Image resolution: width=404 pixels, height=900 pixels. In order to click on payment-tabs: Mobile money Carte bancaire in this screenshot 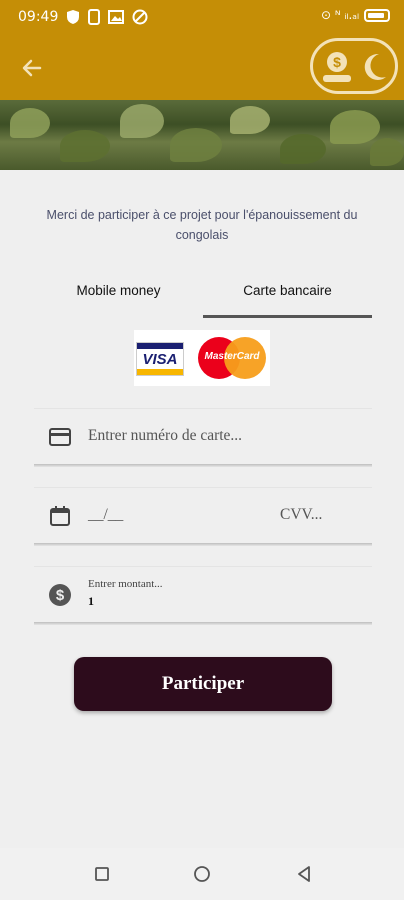, I will do `click(203, 296)`.